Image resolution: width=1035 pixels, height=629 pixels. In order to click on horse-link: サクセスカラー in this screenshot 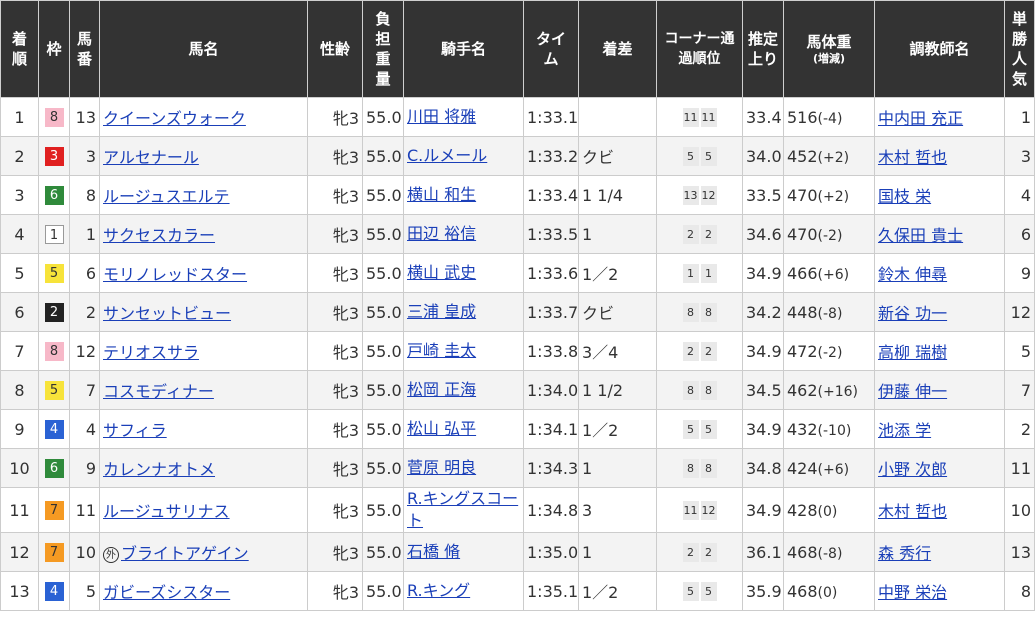, I will do `click(159, 235)`.